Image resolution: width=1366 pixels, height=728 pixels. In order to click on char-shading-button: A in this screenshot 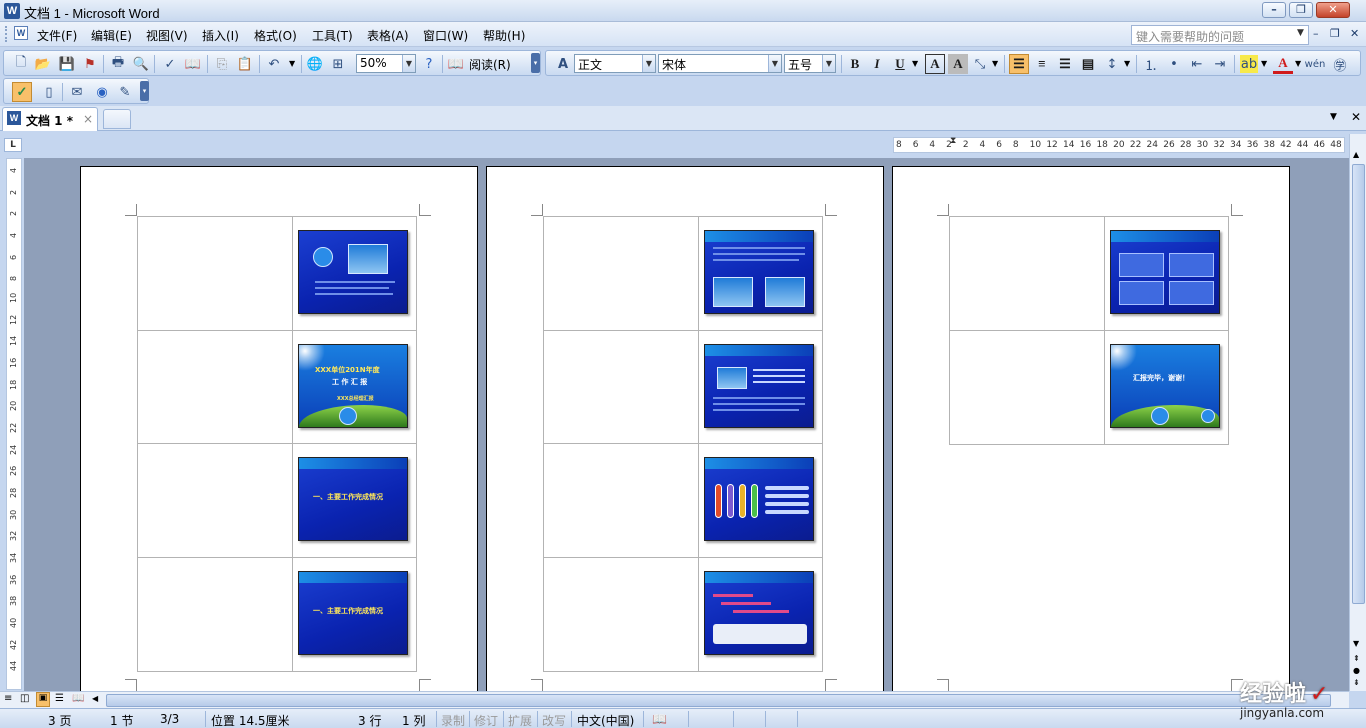, I will do `click(958, 64)`.